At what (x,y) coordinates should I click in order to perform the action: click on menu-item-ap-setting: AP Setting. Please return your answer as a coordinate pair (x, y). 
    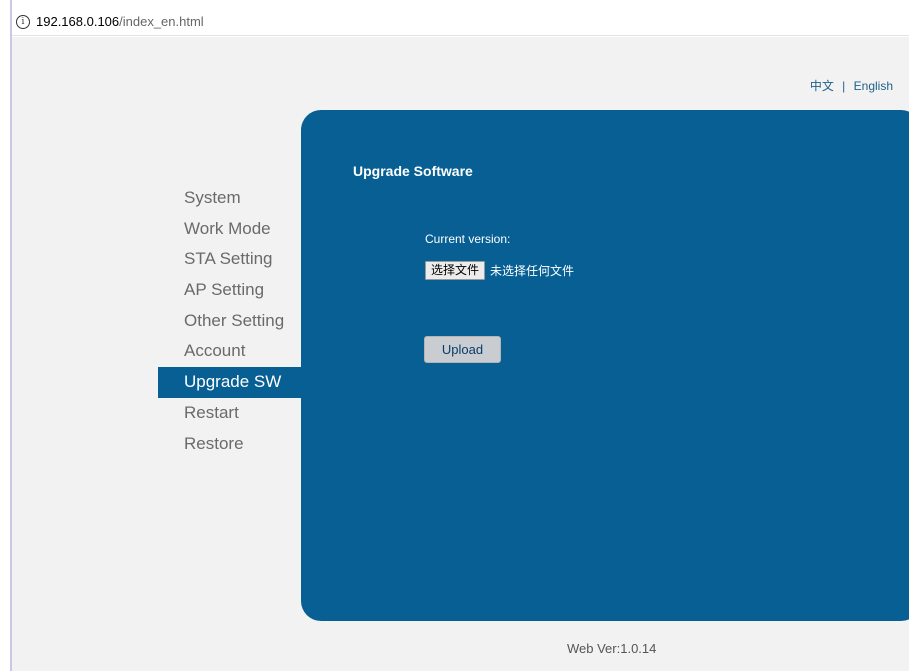
    Looking at the image, I should click on (238, 290).